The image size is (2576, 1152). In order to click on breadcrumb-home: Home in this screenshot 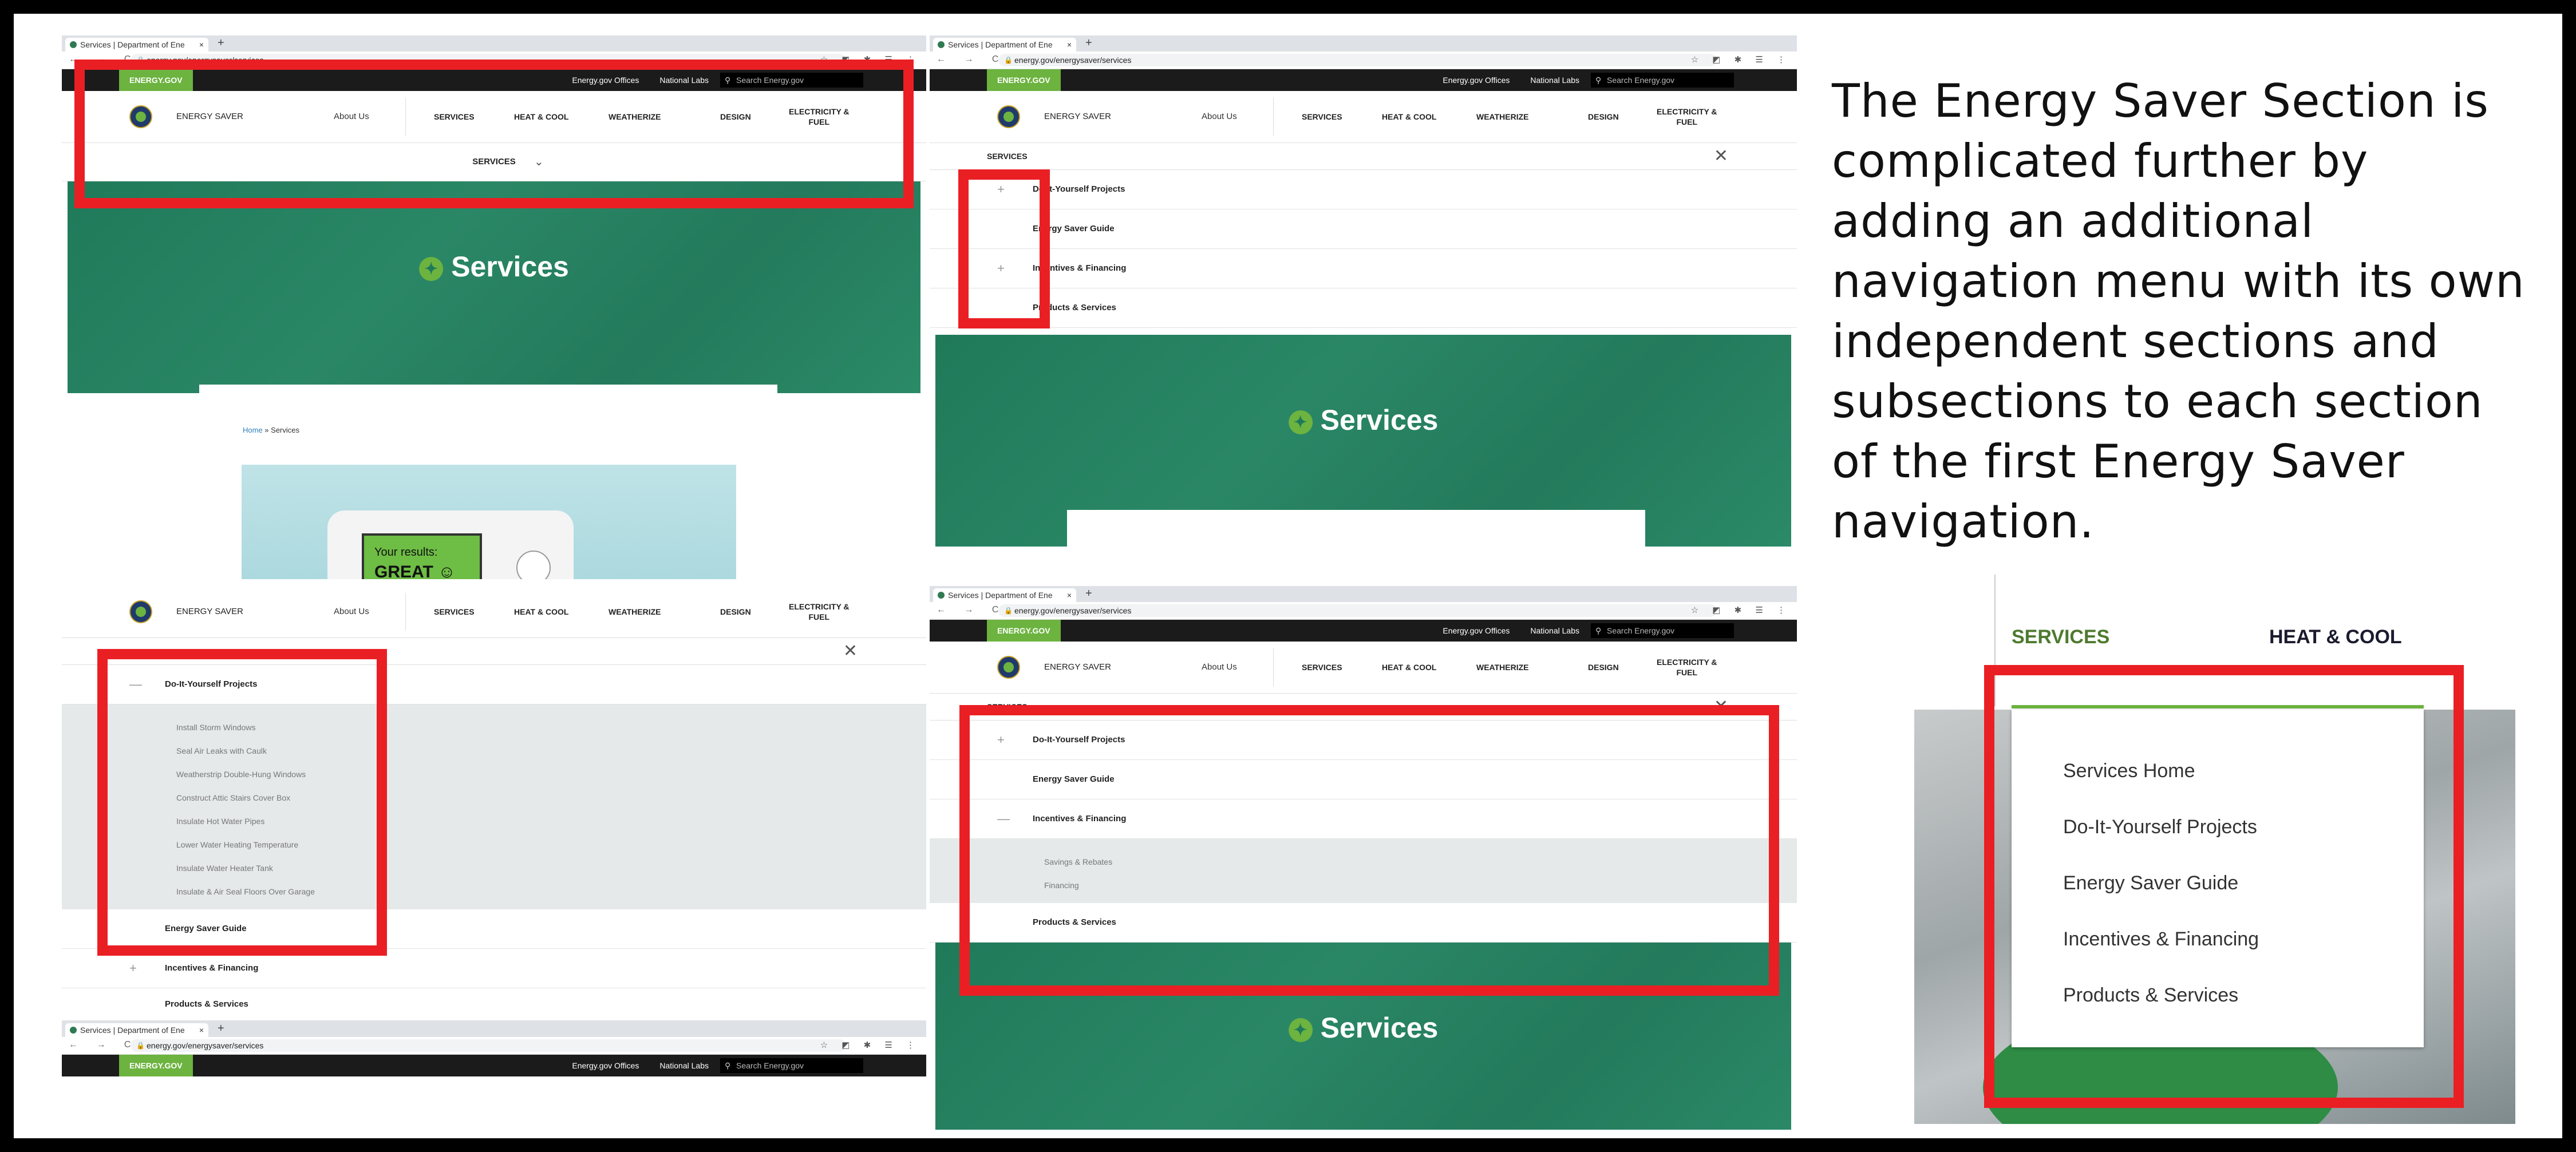, I will do `click(253, 430)`.